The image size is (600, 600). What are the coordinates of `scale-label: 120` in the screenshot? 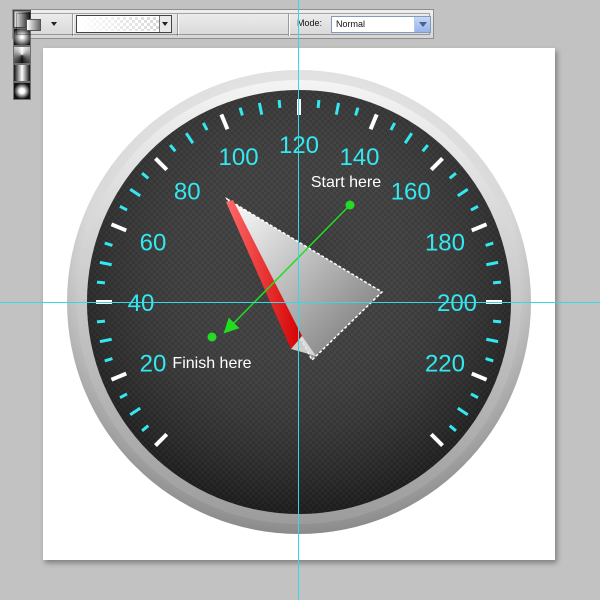 It's located at (299, 145).